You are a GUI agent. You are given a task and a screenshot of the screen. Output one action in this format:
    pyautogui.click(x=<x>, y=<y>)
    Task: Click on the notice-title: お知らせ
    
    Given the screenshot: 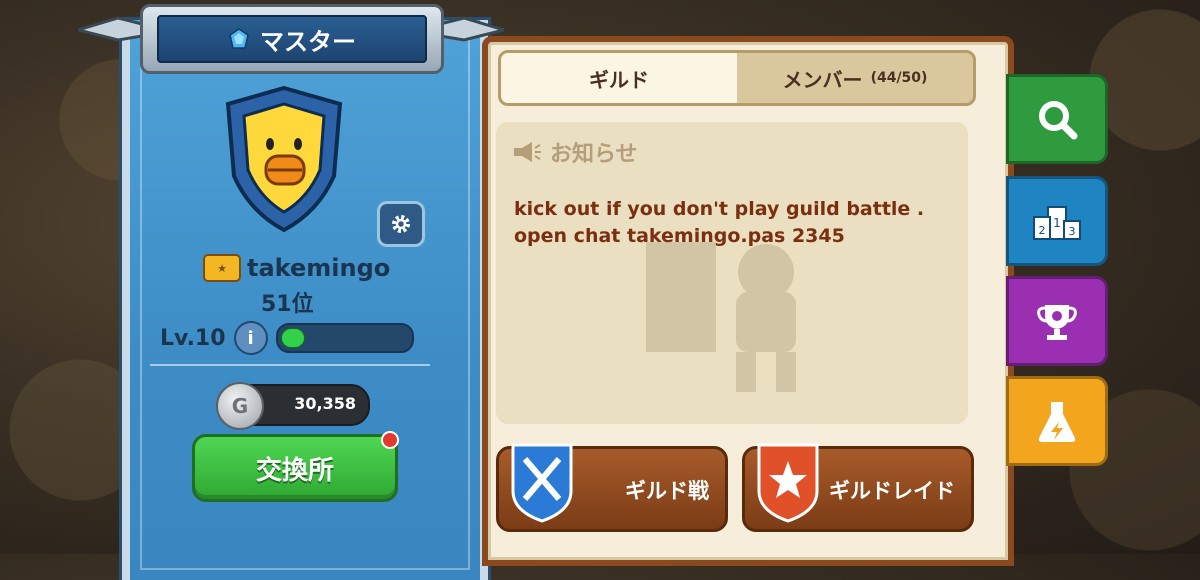 What is the action you would take?
    pyautogui.click(x=594, y=154)
    